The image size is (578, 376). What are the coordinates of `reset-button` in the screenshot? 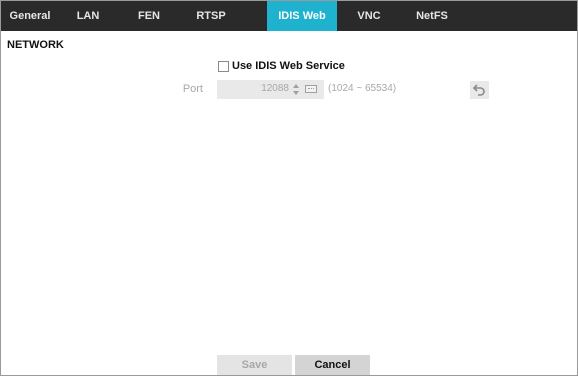 It's located at (479, 90).